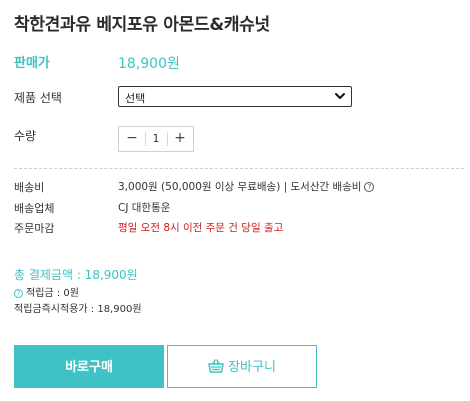  I want to click on stepper-divider, so click(167, 139).